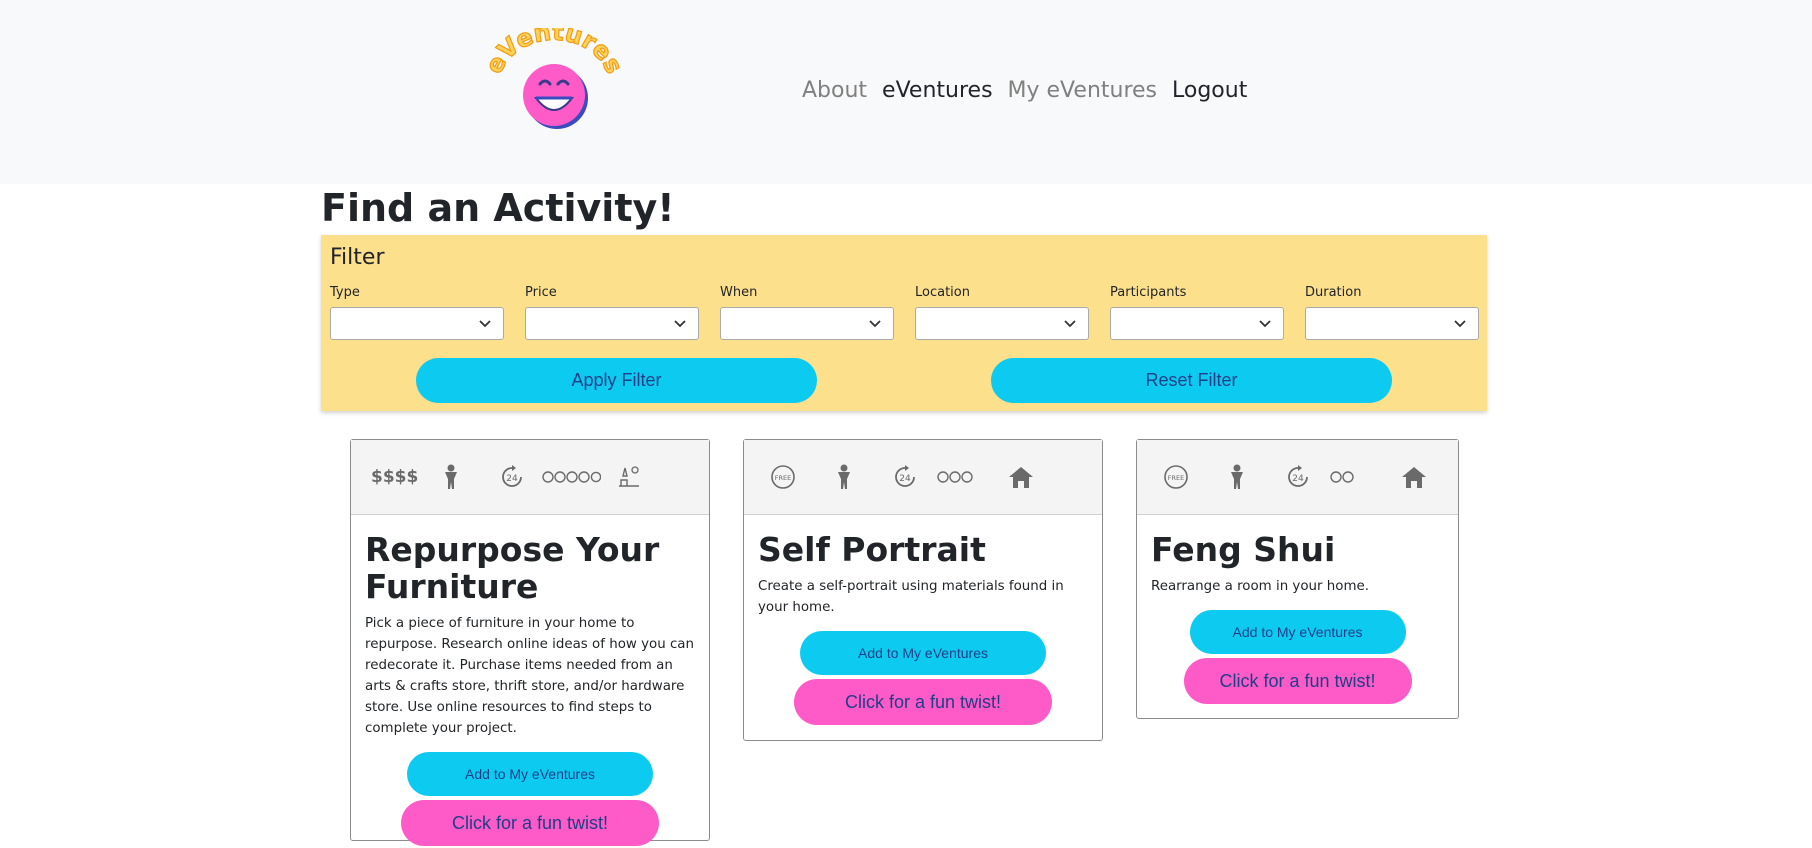 The width and height of the screenshot is (1812, 848). I want to click on filter-when: When, so click(807, 312).